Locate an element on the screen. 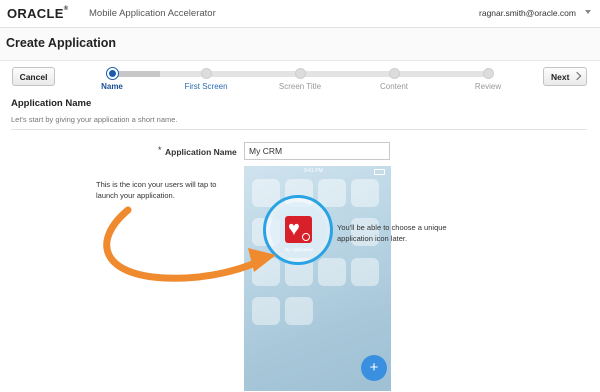  curved-arrow-icon is located at coordinates (189, 244).